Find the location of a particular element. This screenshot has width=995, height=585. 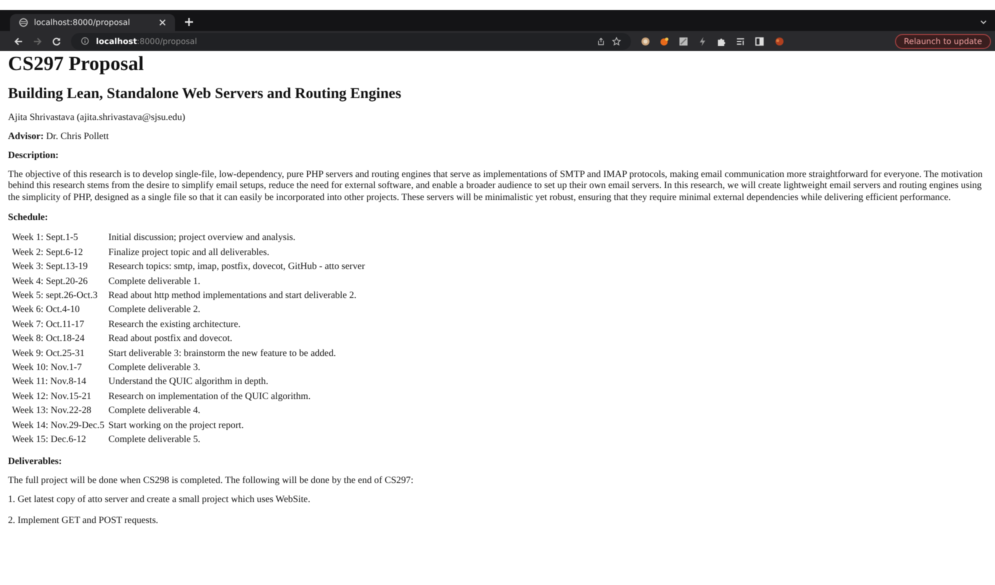

week-cell: Week 11: Nov.8-14 is located at coordinates (60, 382).